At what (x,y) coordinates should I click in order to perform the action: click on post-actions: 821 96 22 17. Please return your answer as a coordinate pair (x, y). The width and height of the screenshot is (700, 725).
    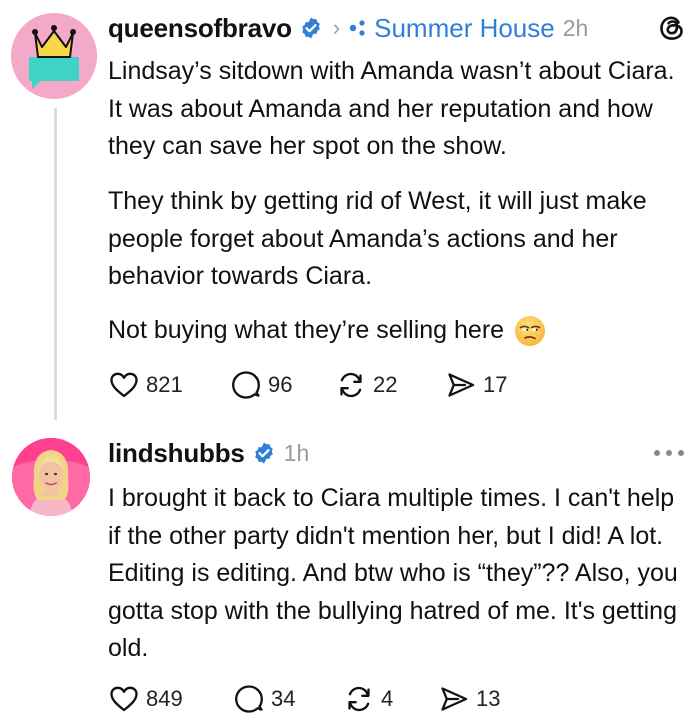
    Looking at the image, I should click on (307, 385).